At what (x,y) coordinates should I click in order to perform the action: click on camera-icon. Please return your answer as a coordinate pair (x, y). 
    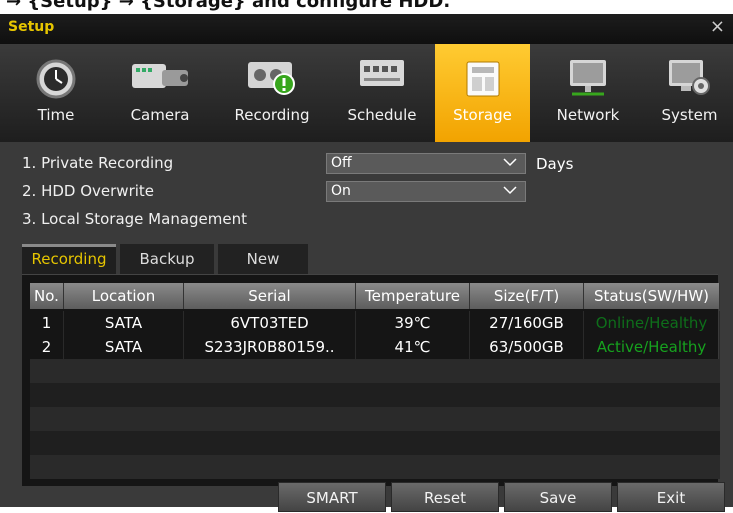
    Looking at the image, I should click on (160, 76).